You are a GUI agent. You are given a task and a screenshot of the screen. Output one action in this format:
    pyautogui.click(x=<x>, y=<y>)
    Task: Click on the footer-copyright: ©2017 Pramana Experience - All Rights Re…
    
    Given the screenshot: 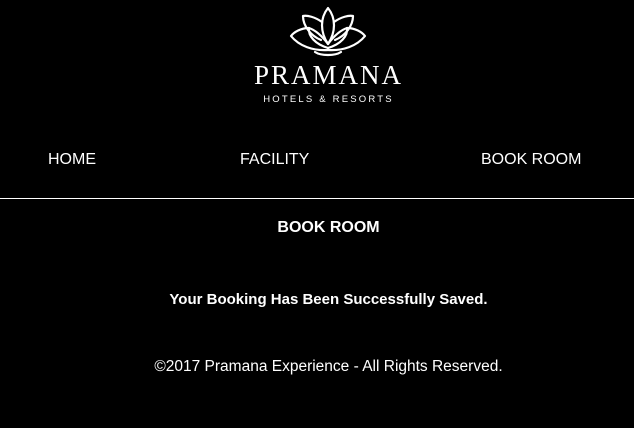 What is the action you would take?
    pyautogui.click(x=328, y=366)
    